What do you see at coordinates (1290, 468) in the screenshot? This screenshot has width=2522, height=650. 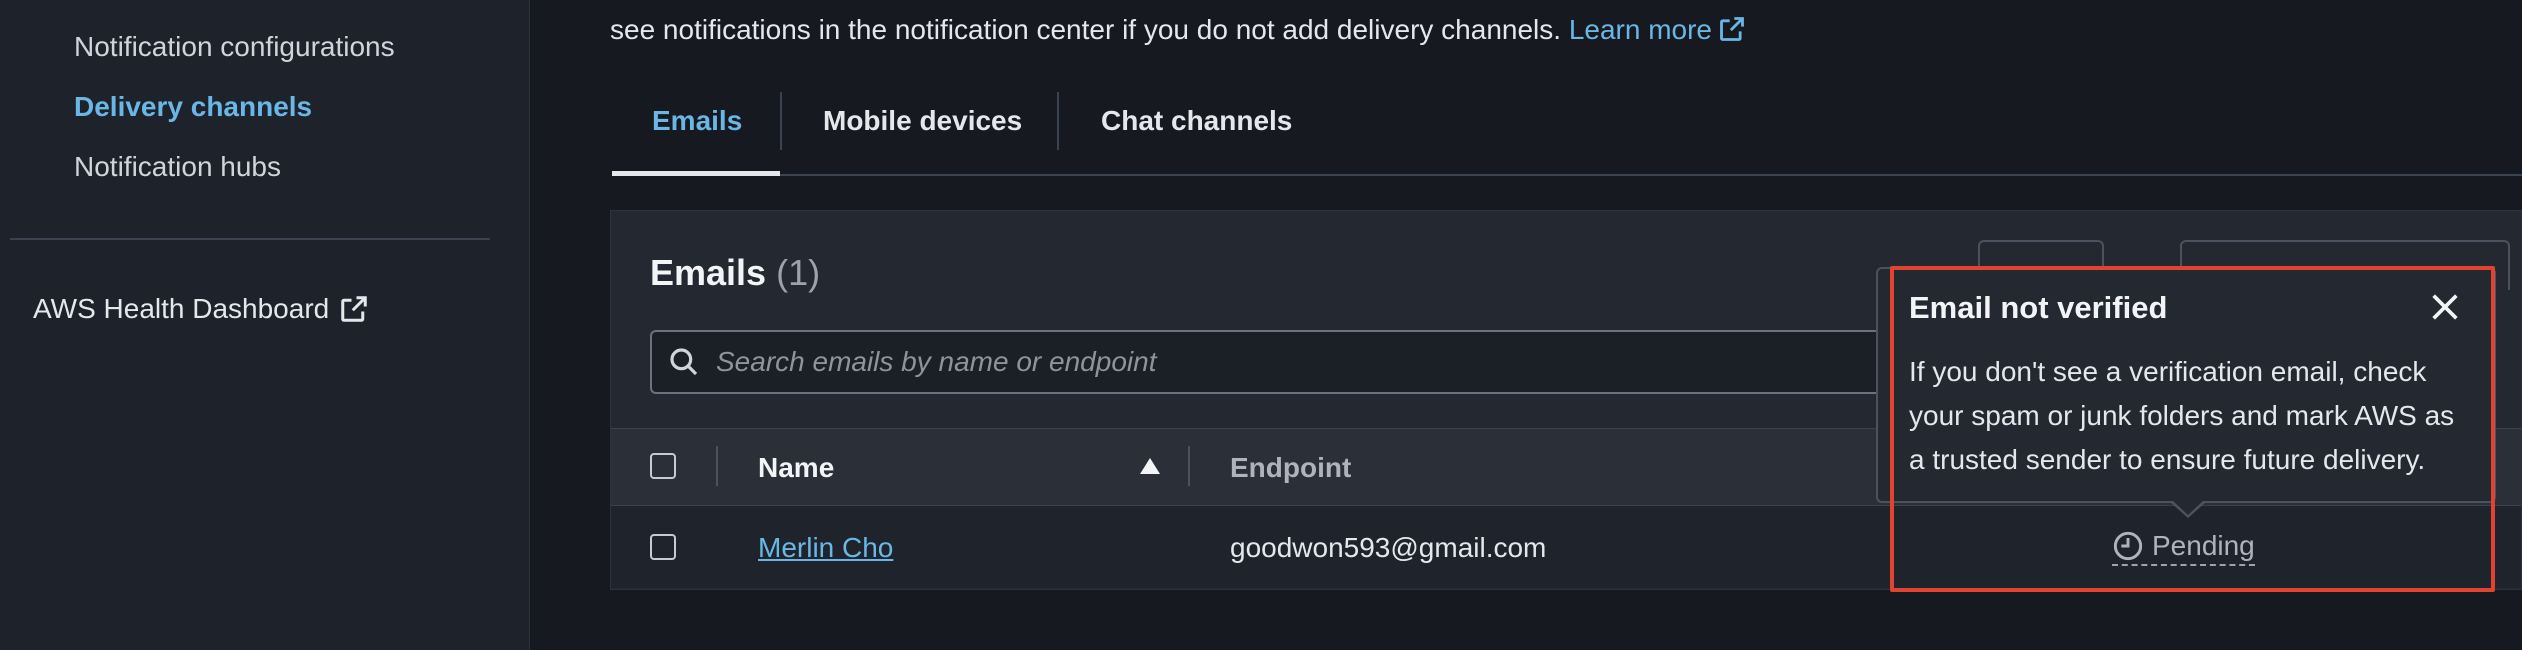 I see `column-header-endpoint: Endpoint` at bounding box center [1290, 468].